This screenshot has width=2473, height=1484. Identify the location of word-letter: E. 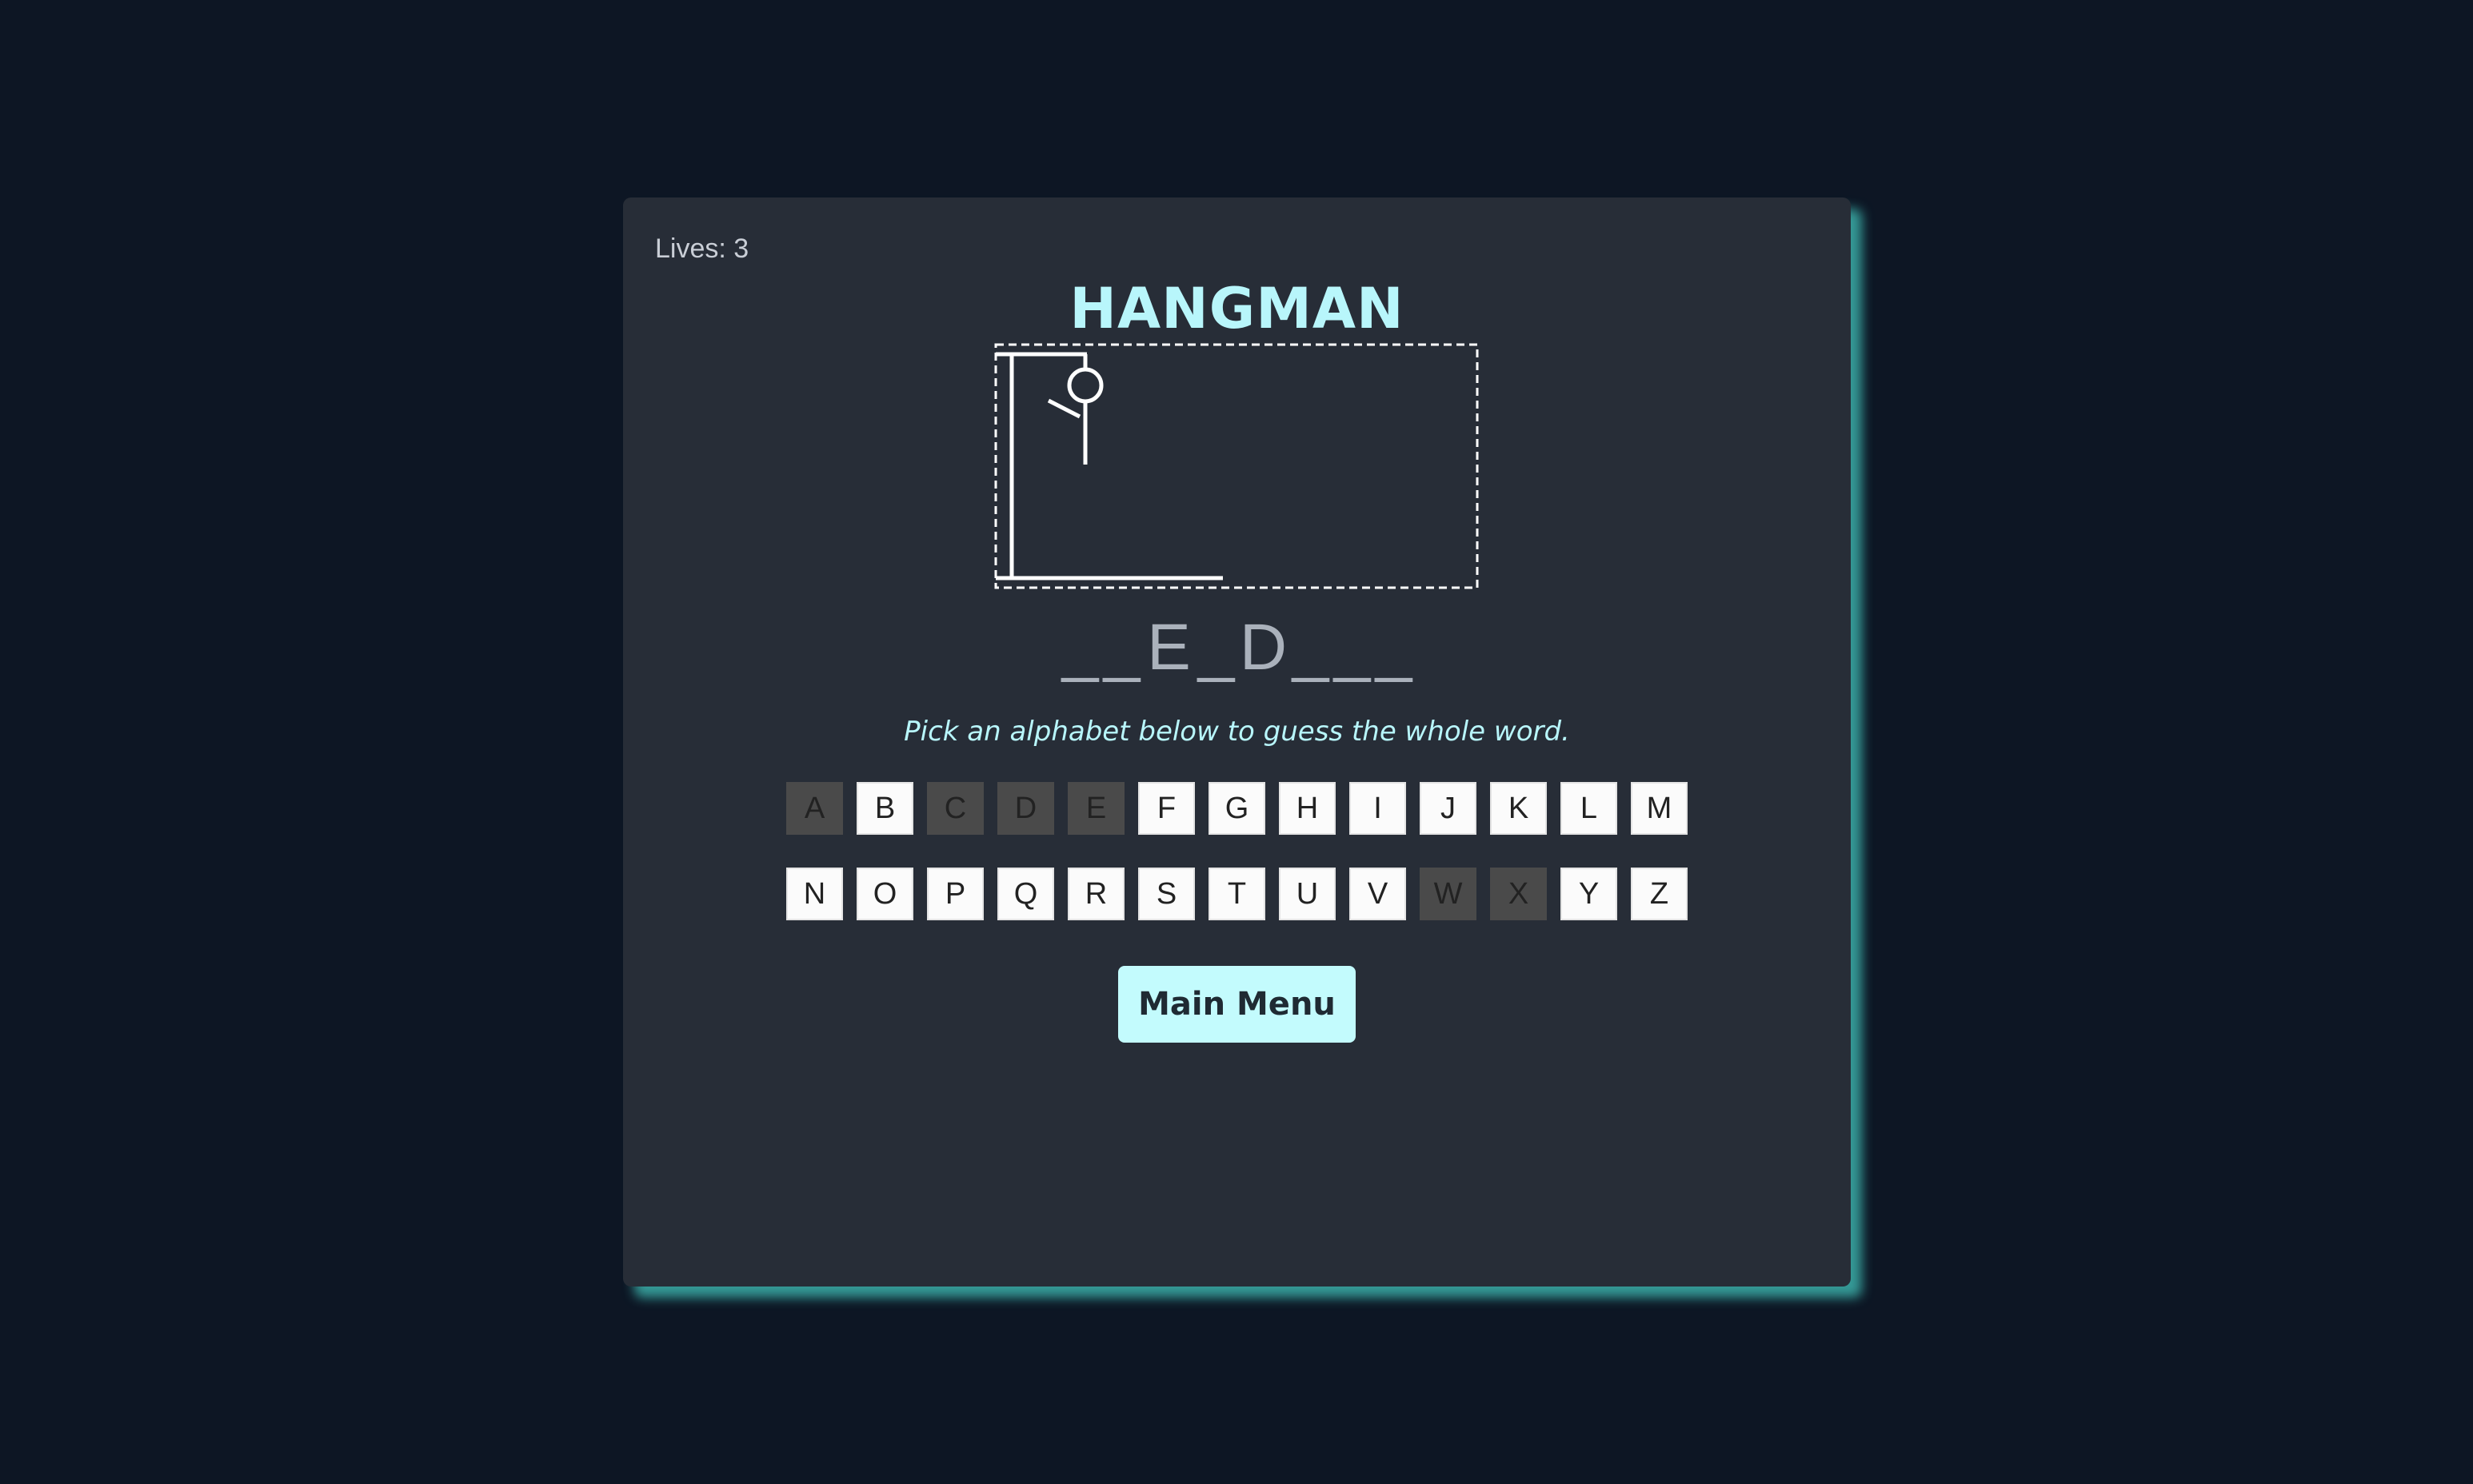
(1169, 647).